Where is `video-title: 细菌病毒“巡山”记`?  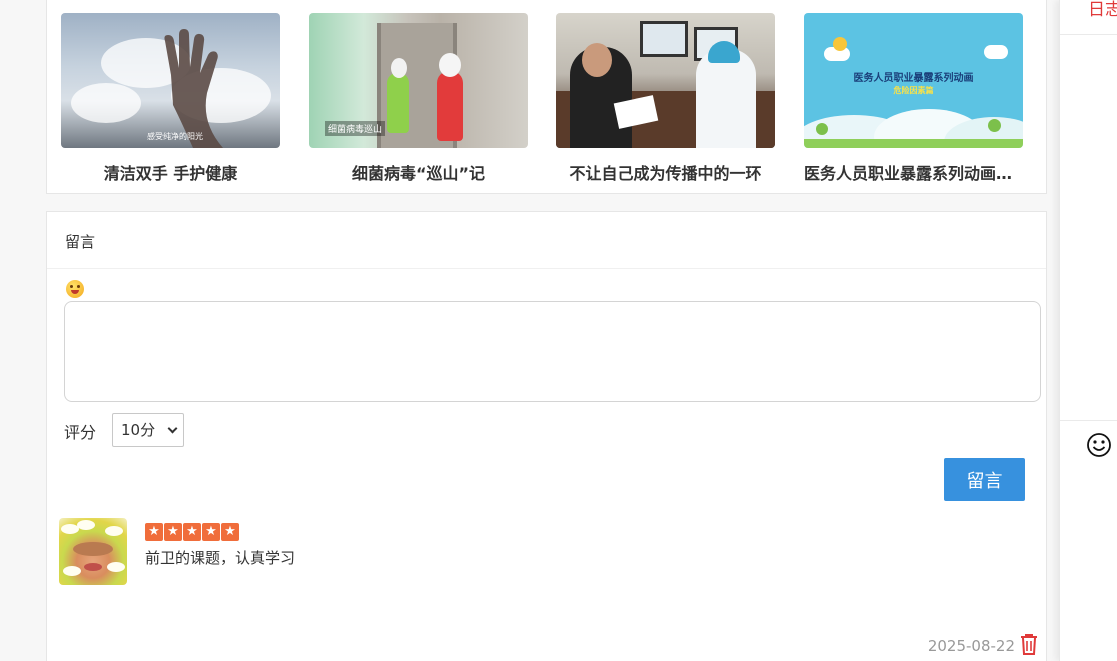 video-title: 细菌病毒“巡山”记 is located at coordinates (418, 172).